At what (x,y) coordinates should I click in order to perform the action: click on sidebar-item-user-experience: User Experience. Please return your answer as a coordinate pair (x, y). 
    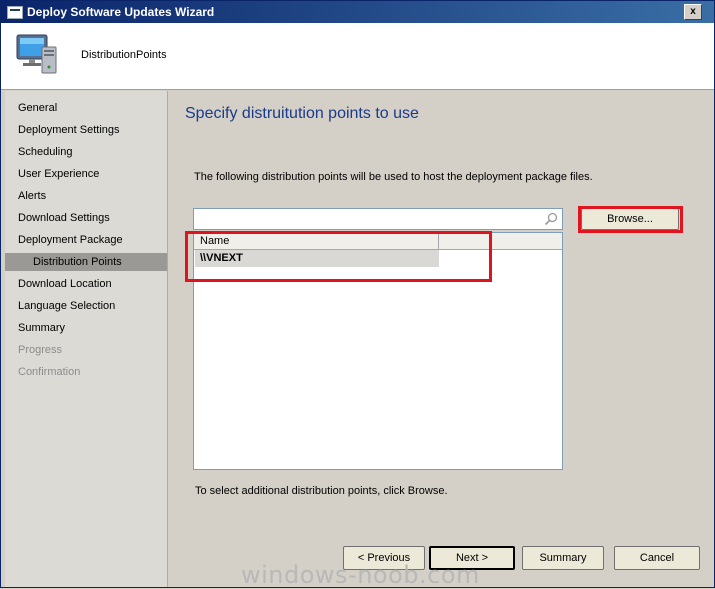
    Looking at the image, I should click on (86, 174).